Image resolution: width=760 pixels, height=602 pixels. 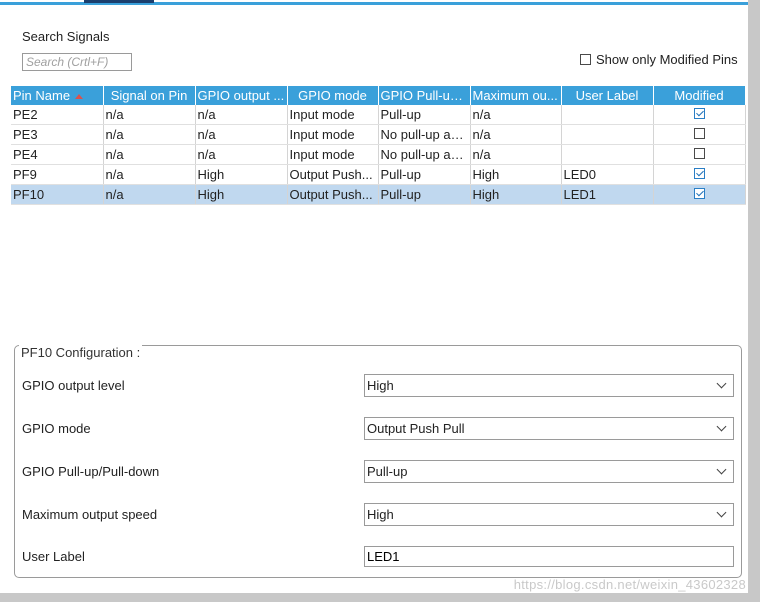 I want to click on show-modified-label: Show only Modified Pins, so click(x=667, y=59).